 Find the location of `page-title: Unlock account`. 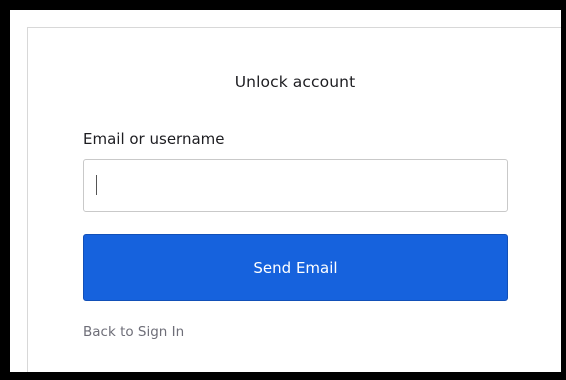

page-title: Unlock account is located at coordinates (295, 82).